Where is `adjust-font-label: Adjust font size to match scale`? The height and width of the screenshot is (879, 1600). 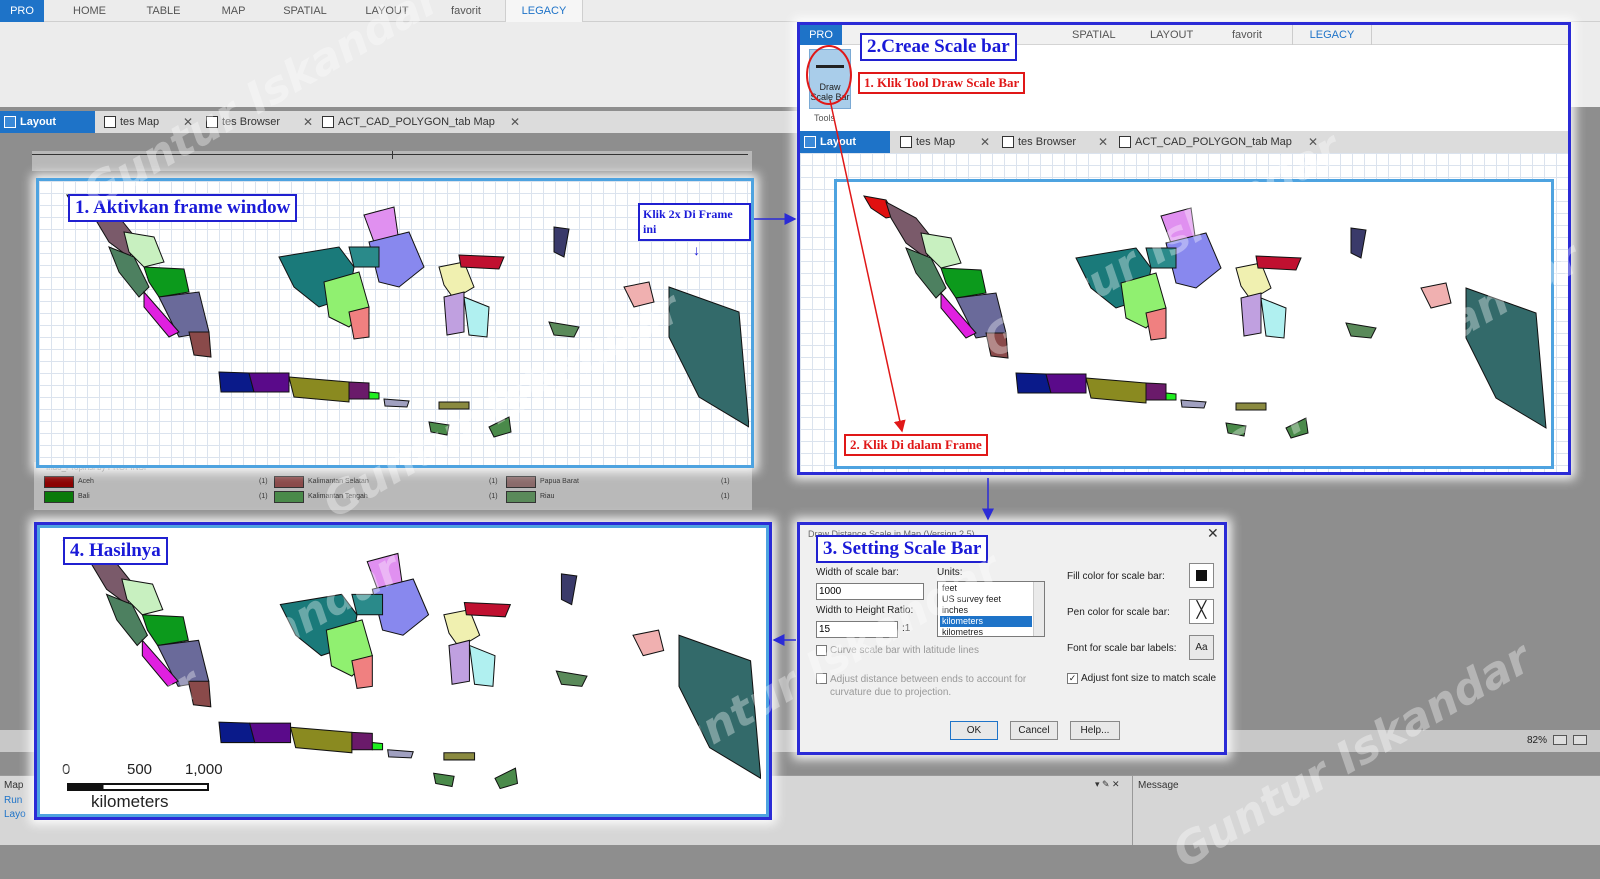 adjust-font-label: Adjust font size to match scale is located at coordinates (1149, 678).